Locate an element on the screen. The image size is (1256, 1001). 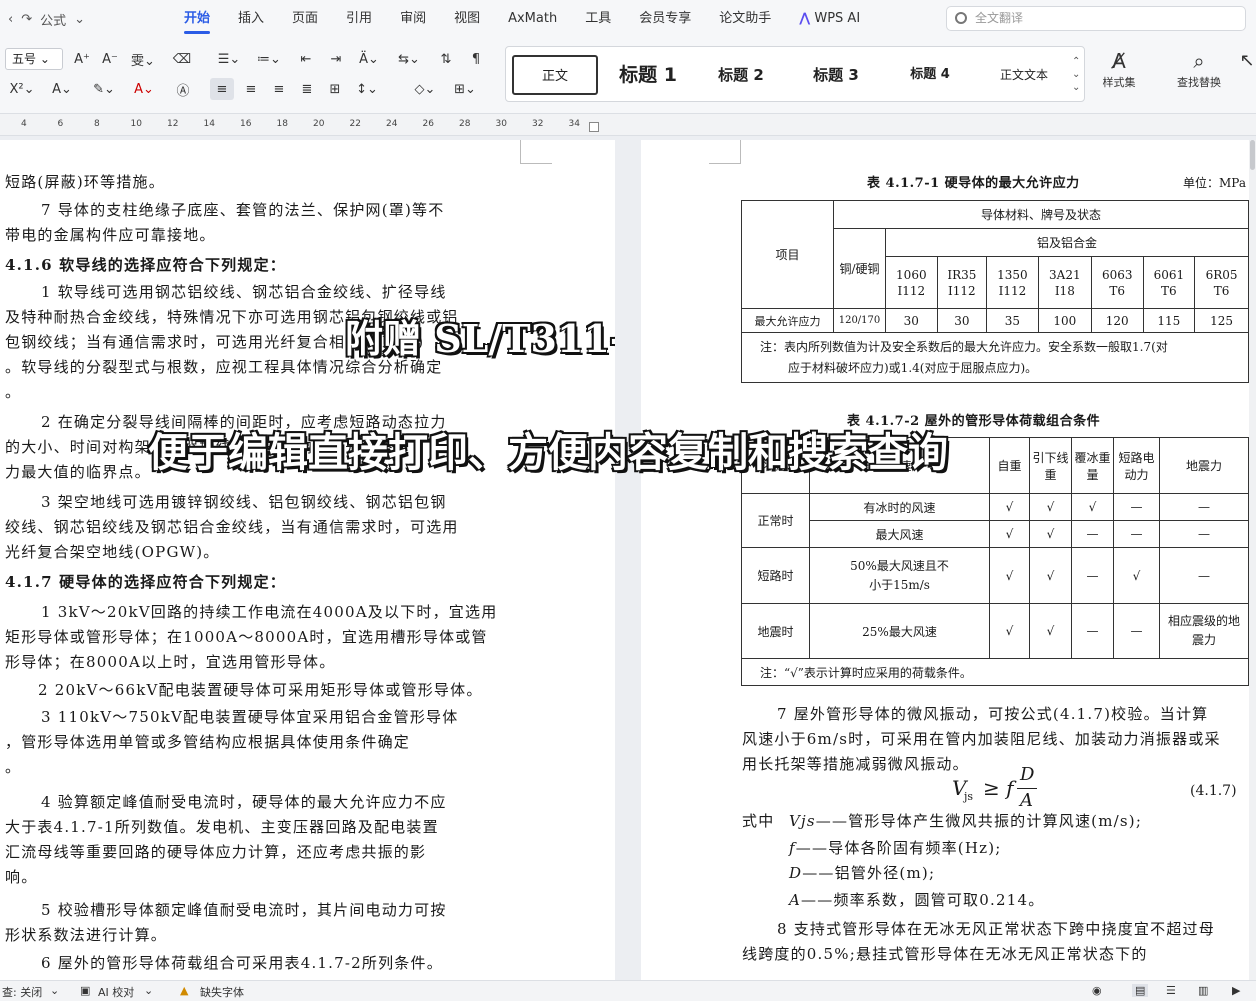
superscript-icon: X²⌄ is located at coordinates (22, 89).